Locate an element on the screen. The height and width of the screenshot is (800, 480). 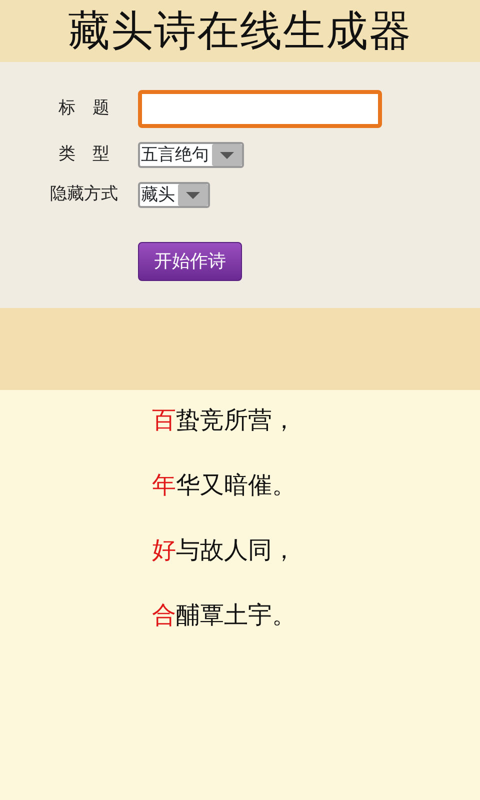
dropdown: 藏头 is located at coordinates (174, 195).